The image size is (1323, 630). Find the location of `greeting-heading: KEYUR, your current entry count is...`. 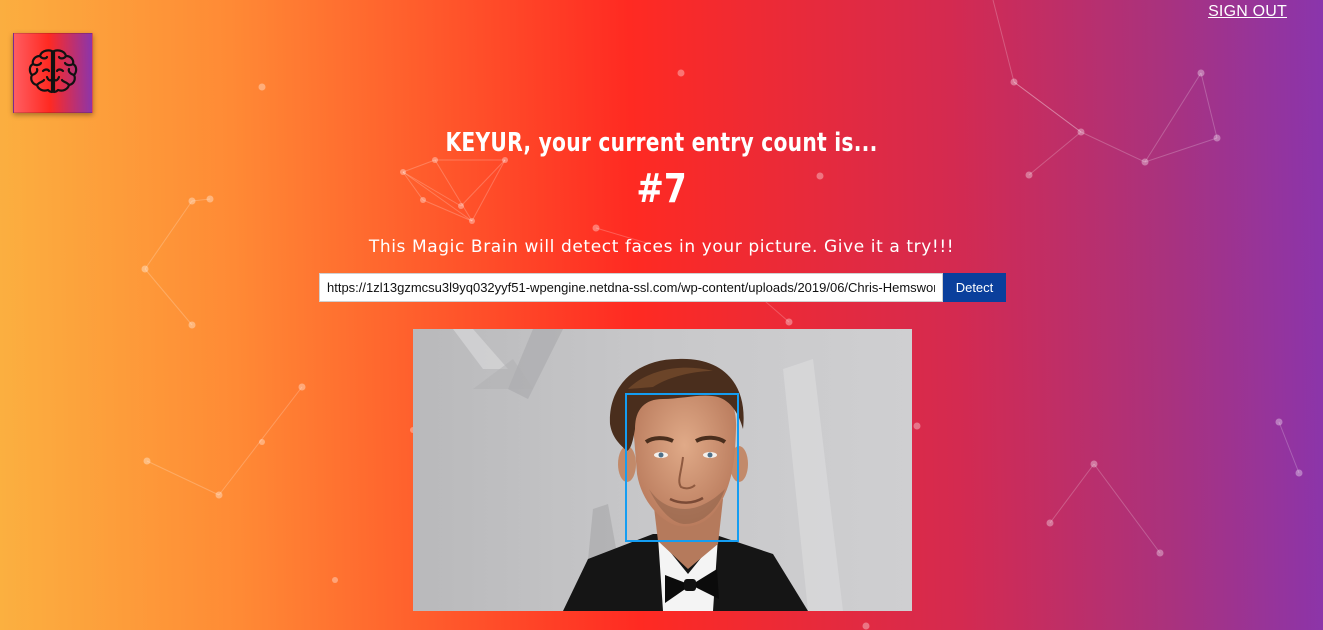

greeting-heading: KEYUR, your current entry count is... is located at coordinates (661, 143).